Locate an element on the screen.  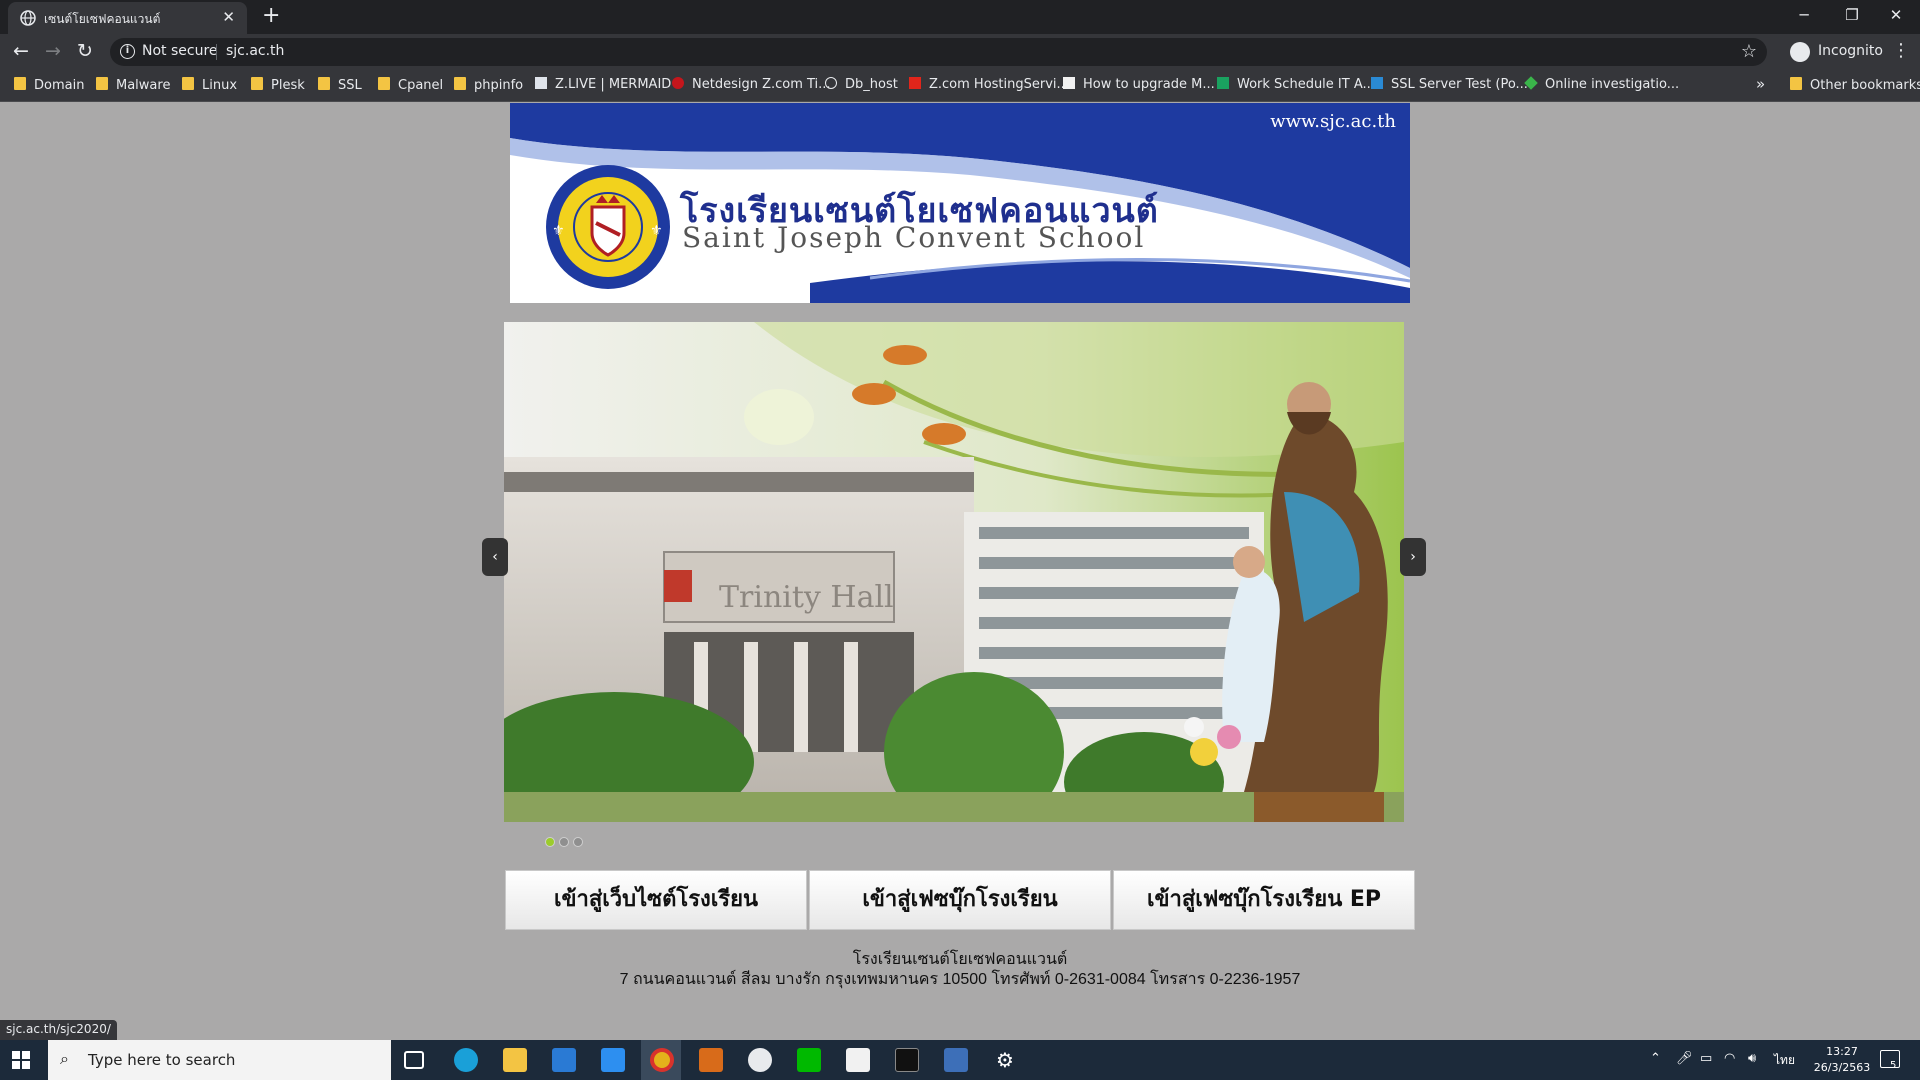
tab-strip: เซนต์โยเซฟคอนแวนต์ ✕ + ─ ❐ ✕ is located at coordinates (960, 17).